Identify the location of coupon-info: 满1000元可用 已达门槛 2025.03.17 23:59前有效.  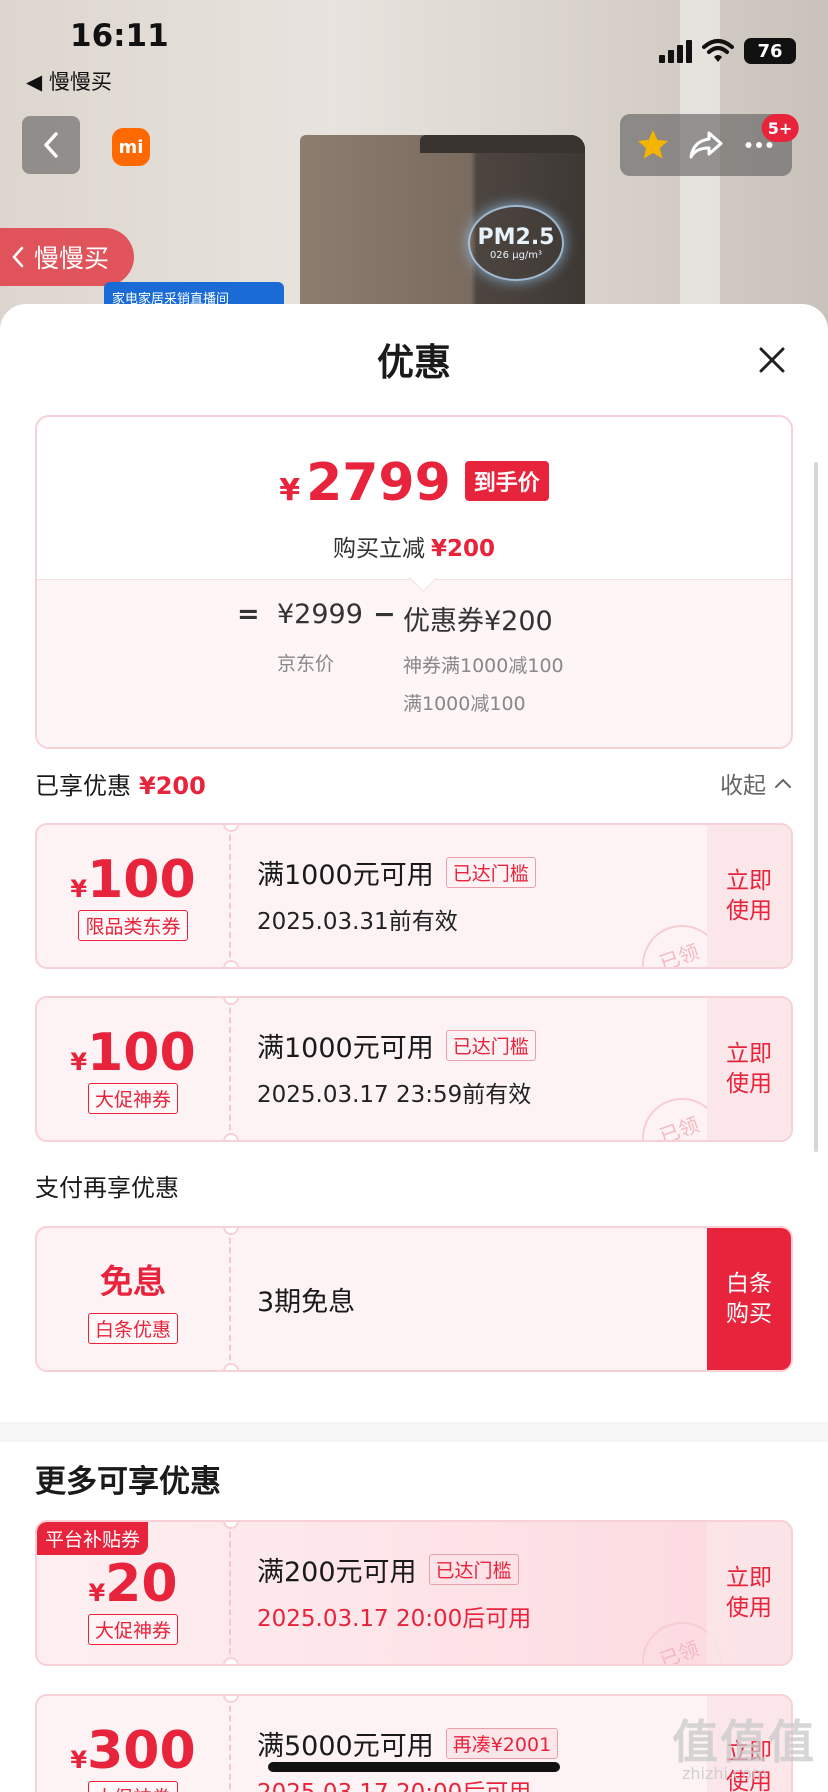
(396, 1067).